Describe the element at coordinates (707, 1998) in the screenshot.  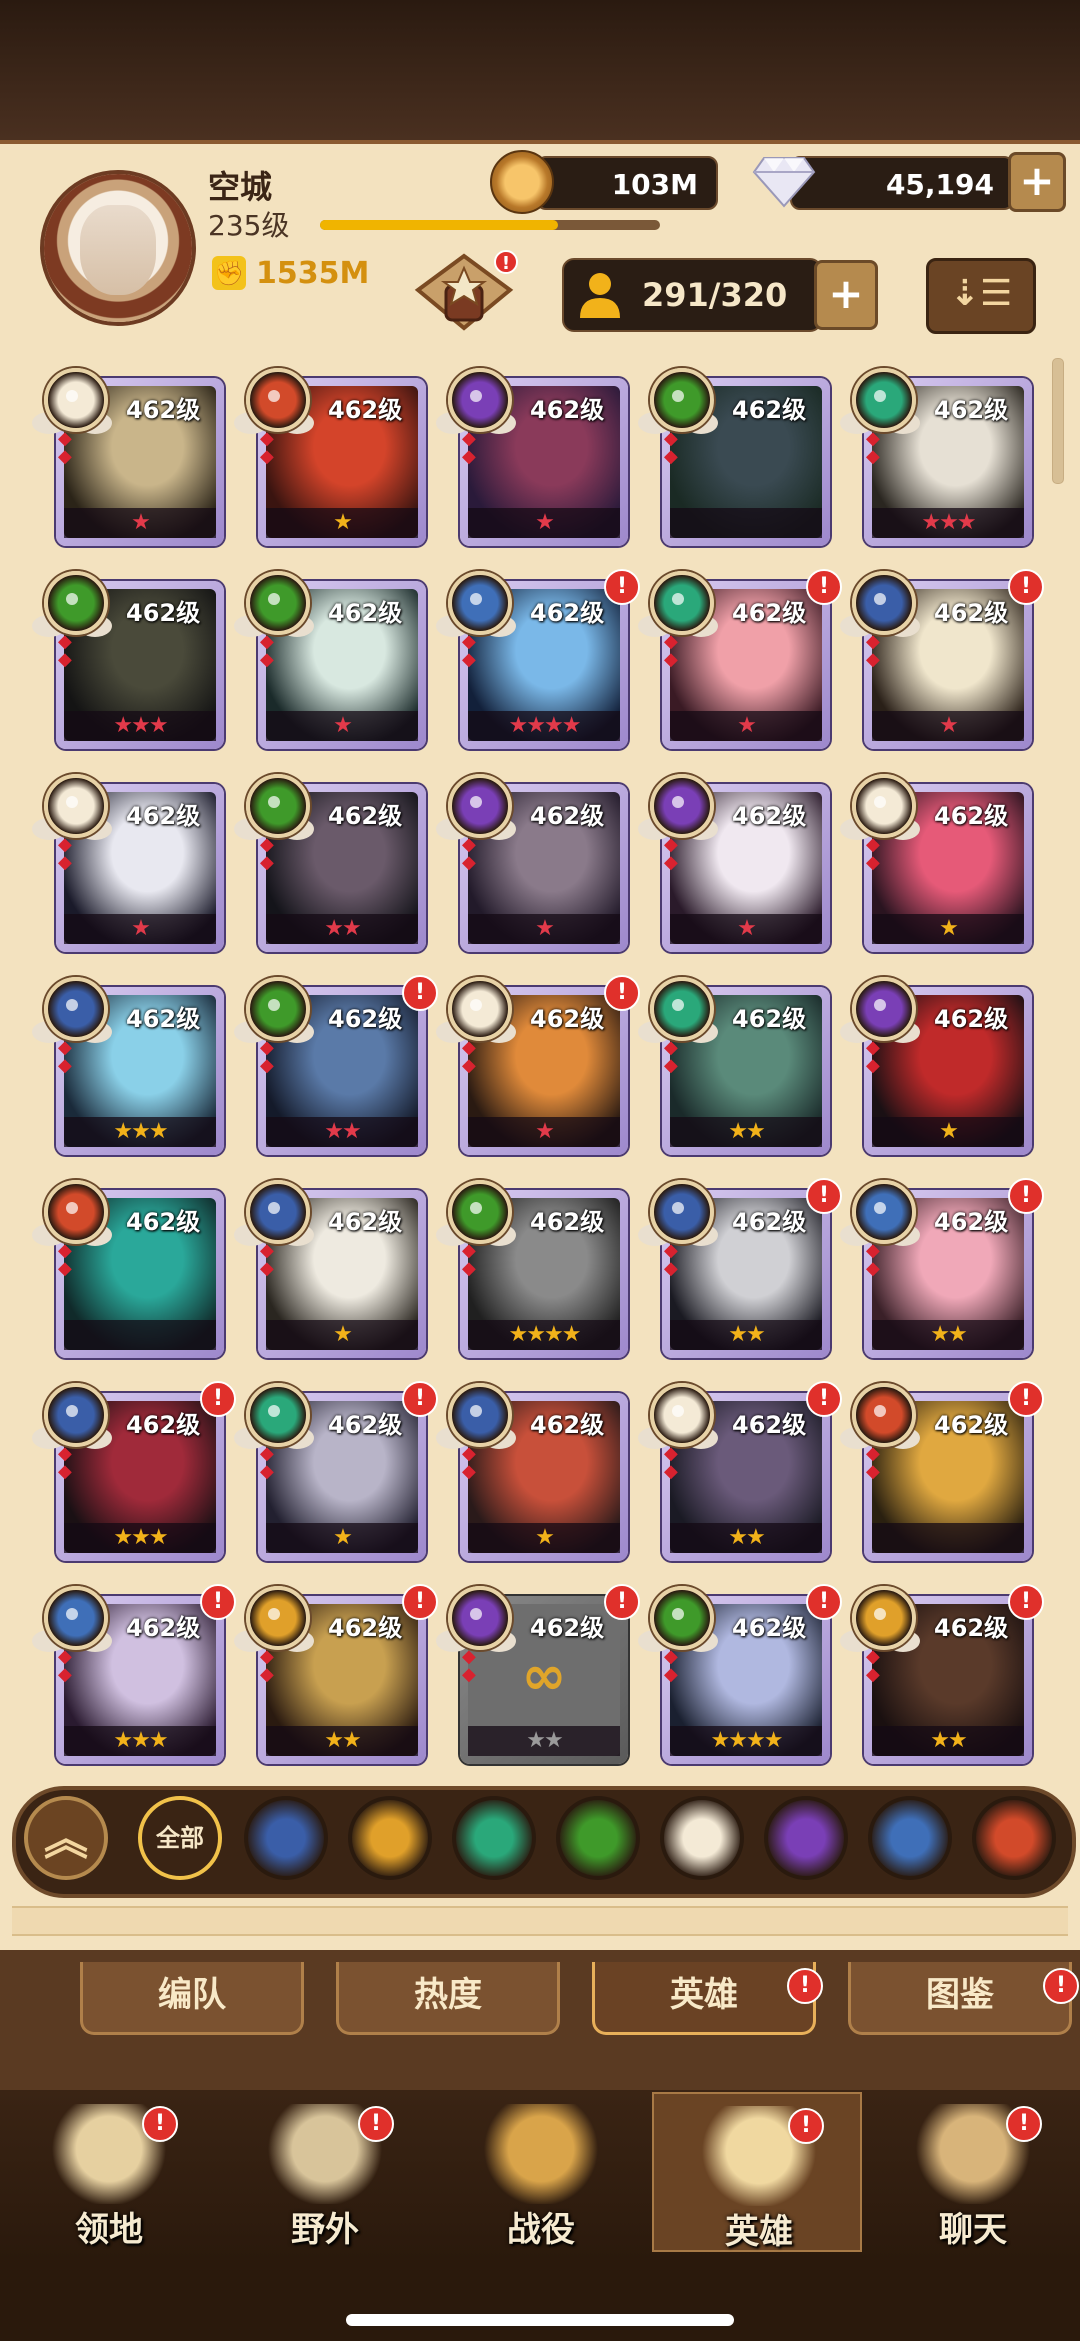
I see `subtab-2: 英雄!` at that location.